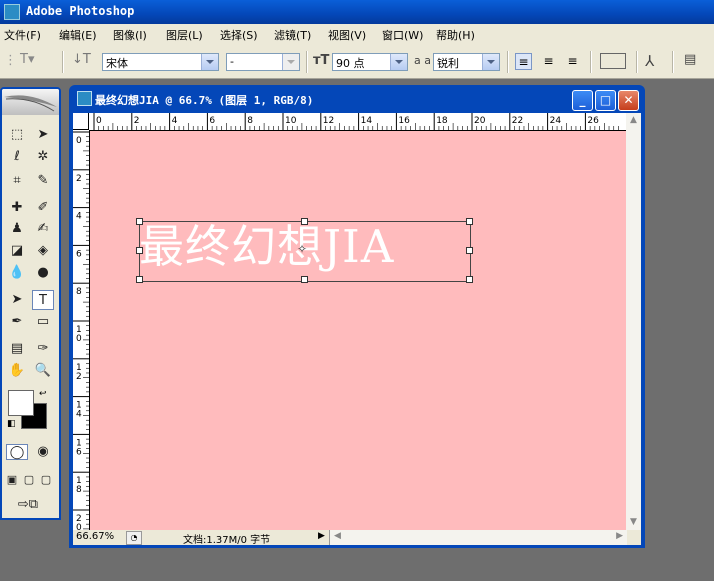  What do you see at coordinates (605, 100) in the screenshot?
I see `maximize-button: □` at bounding box center [605, 100].